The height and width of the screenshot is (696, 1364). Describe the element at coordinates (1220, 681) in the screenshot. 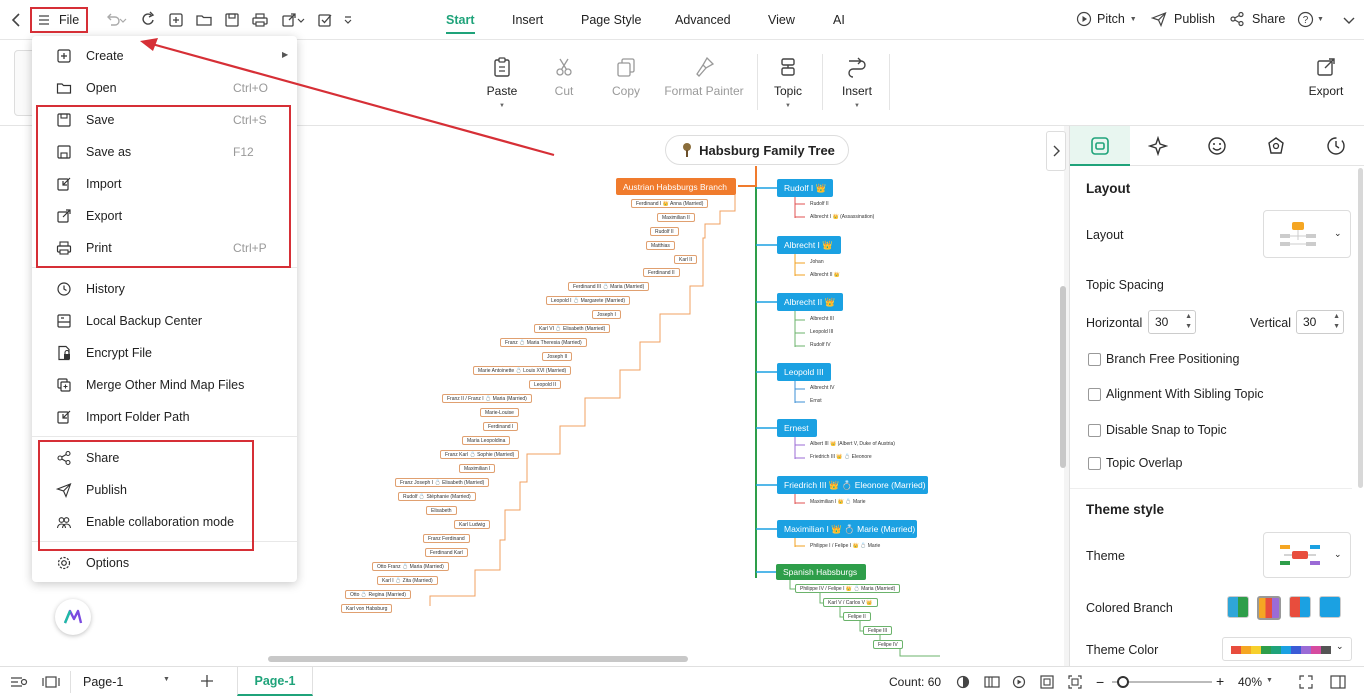

I see `zoom-in-icon: +` at that location.